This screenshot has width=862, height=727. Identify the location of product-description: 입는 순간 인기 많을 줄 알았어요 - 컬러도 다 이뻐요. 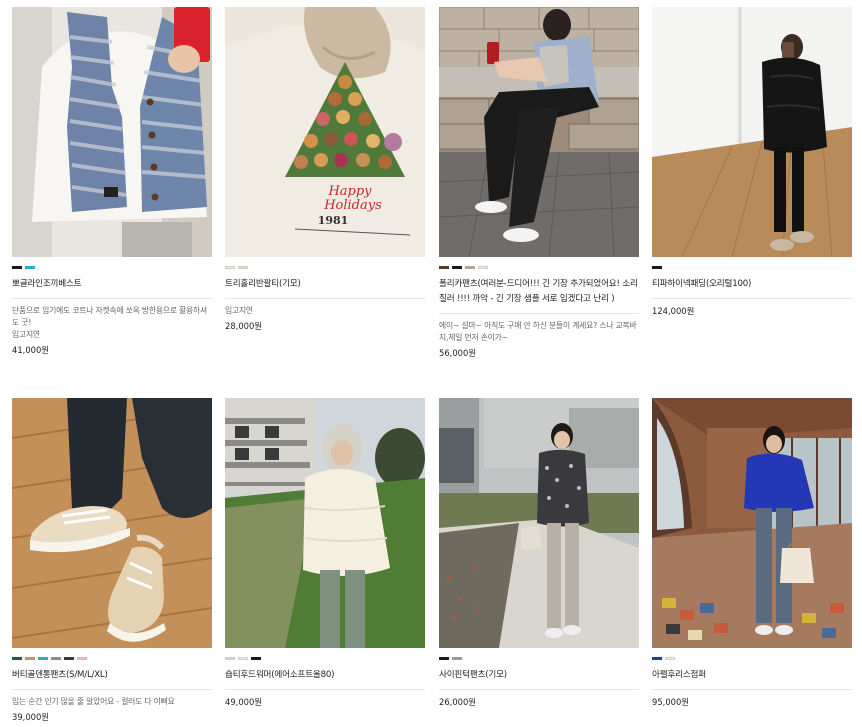
(93, 701).